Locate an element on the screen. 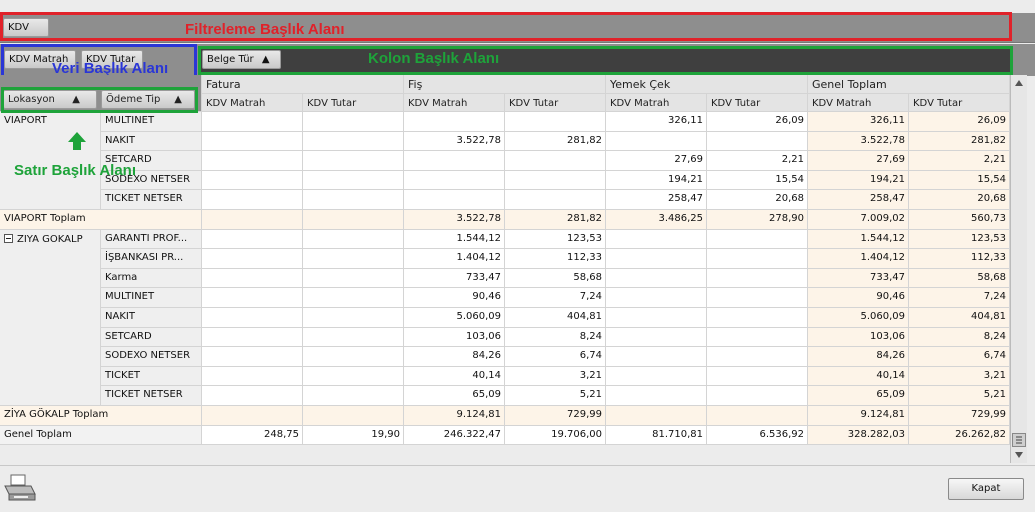 The height and width of the screenshot is (512, 1035). close-button: Kapat is located at coordinates (986, 489).